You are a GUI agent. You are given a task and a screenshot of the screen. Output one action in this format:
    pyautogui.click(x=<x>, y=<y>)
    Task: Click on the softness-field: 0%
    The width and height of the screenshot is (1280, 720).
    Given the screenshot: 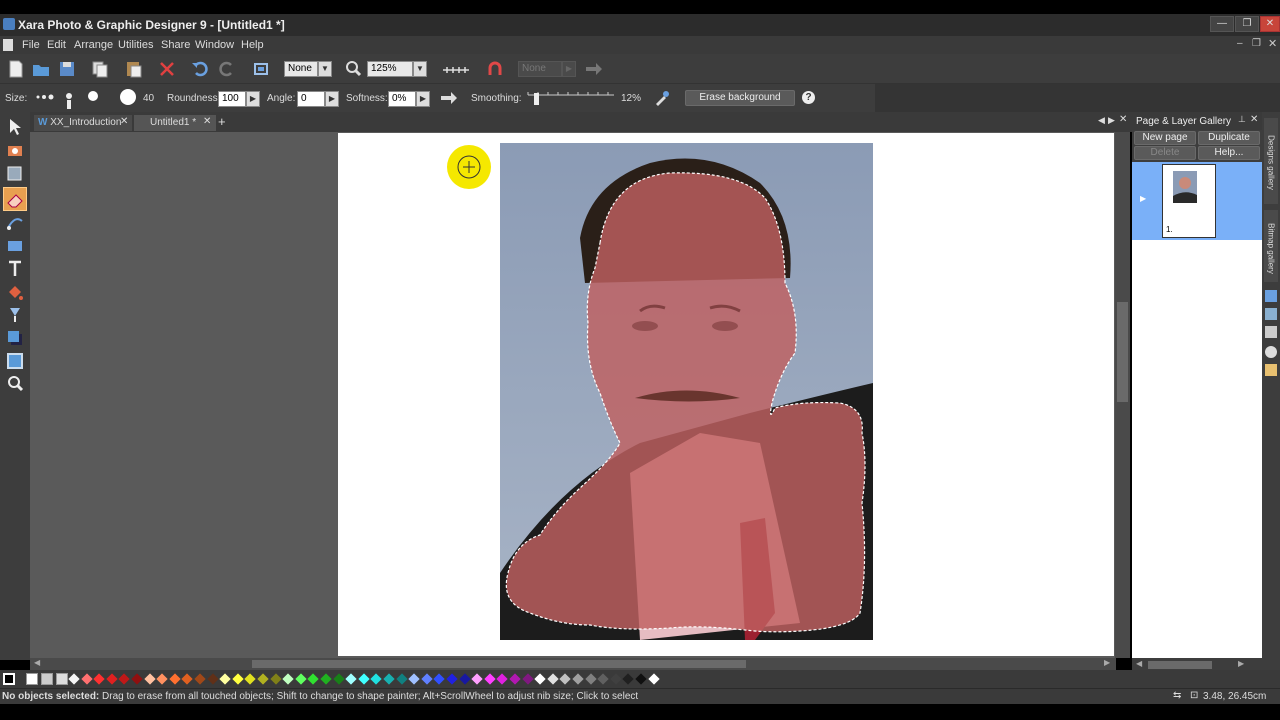 What is the action you would take?
    pyautogui.click(x=402, y=99)
    